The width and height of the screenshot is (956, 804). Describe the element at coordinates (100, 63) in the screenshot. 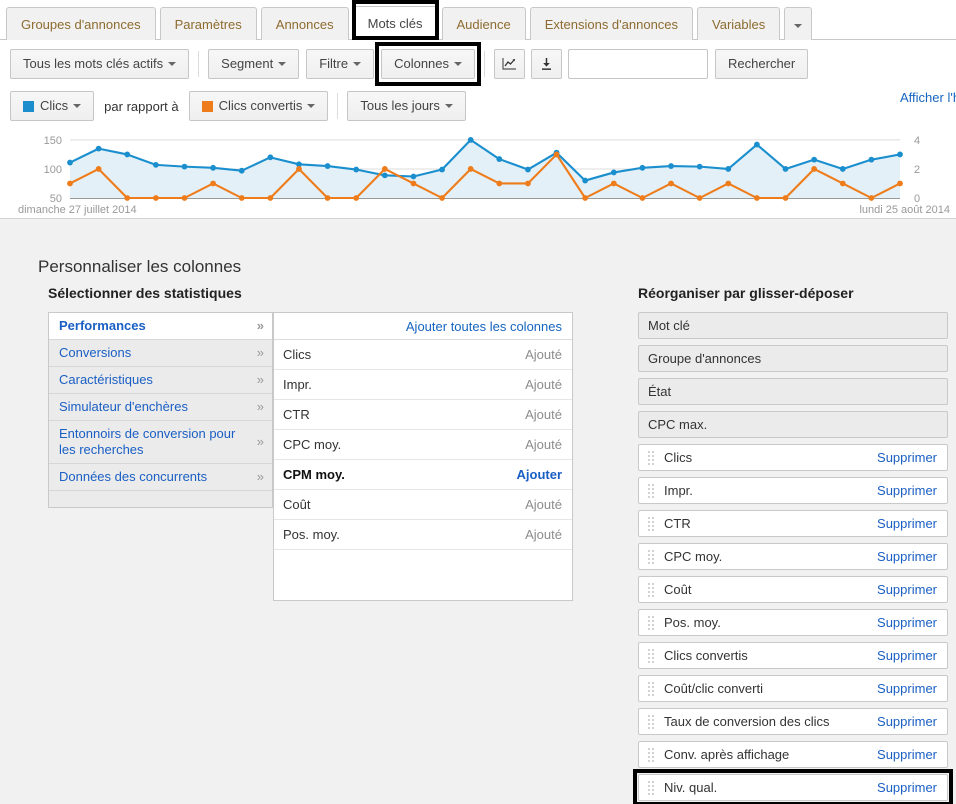

I see `keyword-status-filter-button: Tous les mots clés actifs` at that location.